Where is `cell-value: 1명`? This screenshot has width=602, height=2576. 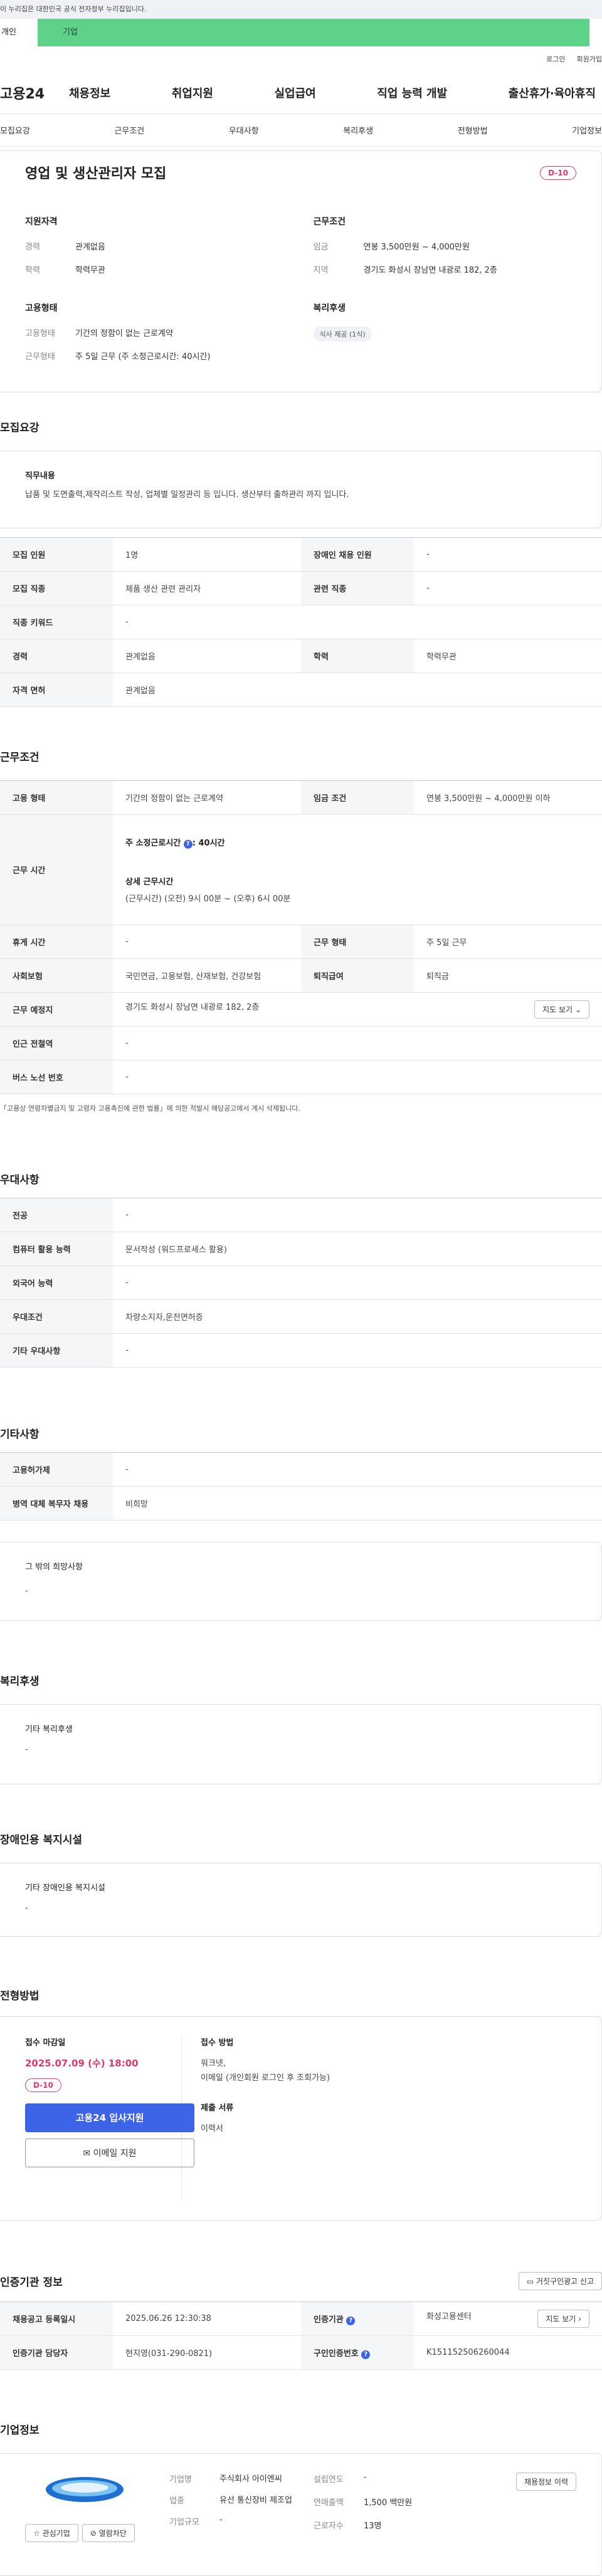 cell-value: 1명 is located at coordinates (207, 554).